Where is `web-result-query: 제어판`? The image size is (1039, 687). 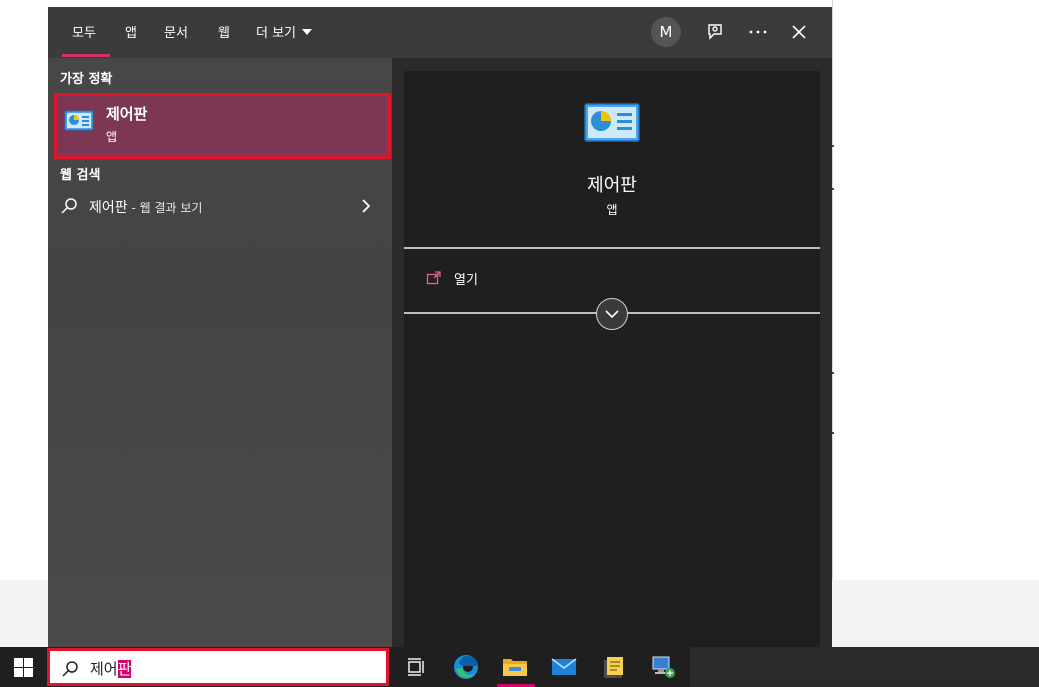 web-result-query: 제어판 is located at coordinates (108, 208).